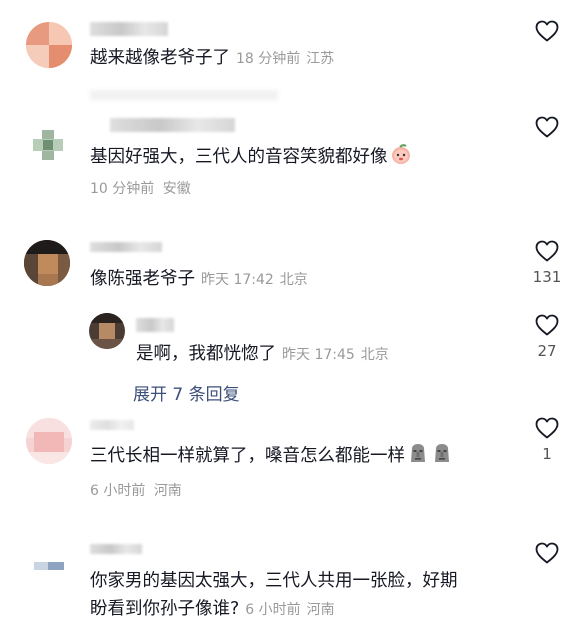 This screenshot has height=640, width=583. Describe the element at coordinates (374, 355) in the screenshot. I see `reply-location: 北京` at that location.